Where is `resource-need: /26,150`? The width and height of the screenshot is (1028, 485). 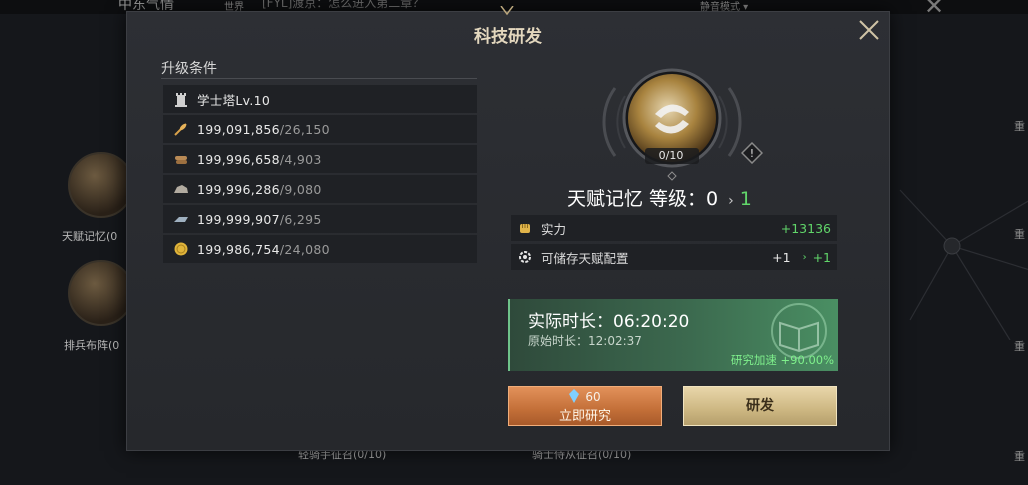 resource-need: /26,150 is located at coordinates (304, 129).